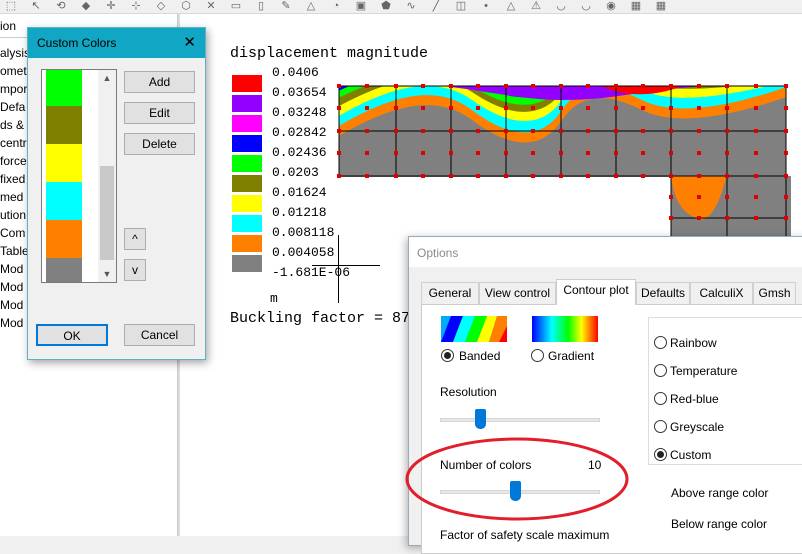 Image resolution: width=802 pixels, height=554 pixels. What do you see at coordinates (136, 6) in the screenshot?
I see `node-icon: ⊹` at bounding box center [136, 6].